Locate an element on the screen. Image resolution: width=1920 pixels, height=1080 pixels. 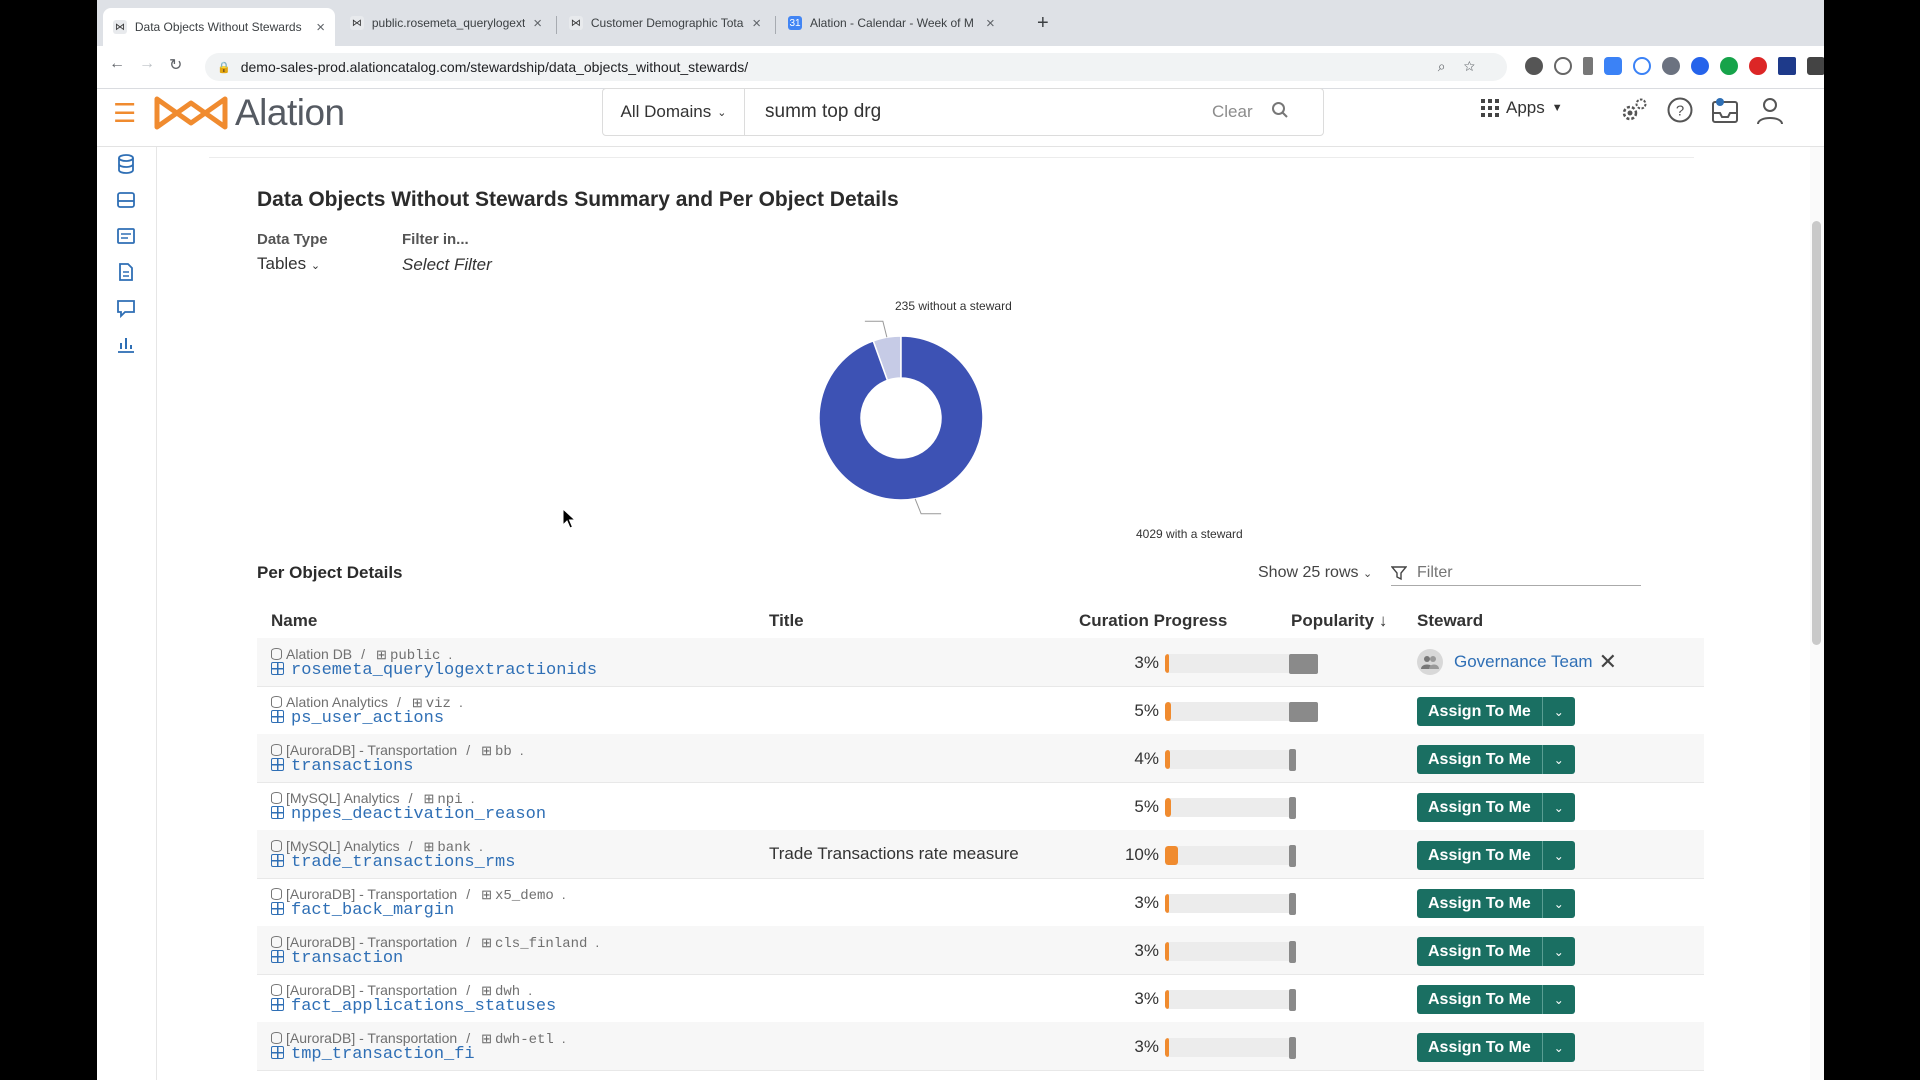
help-icon: ? is located at coordinates (1680, 112).